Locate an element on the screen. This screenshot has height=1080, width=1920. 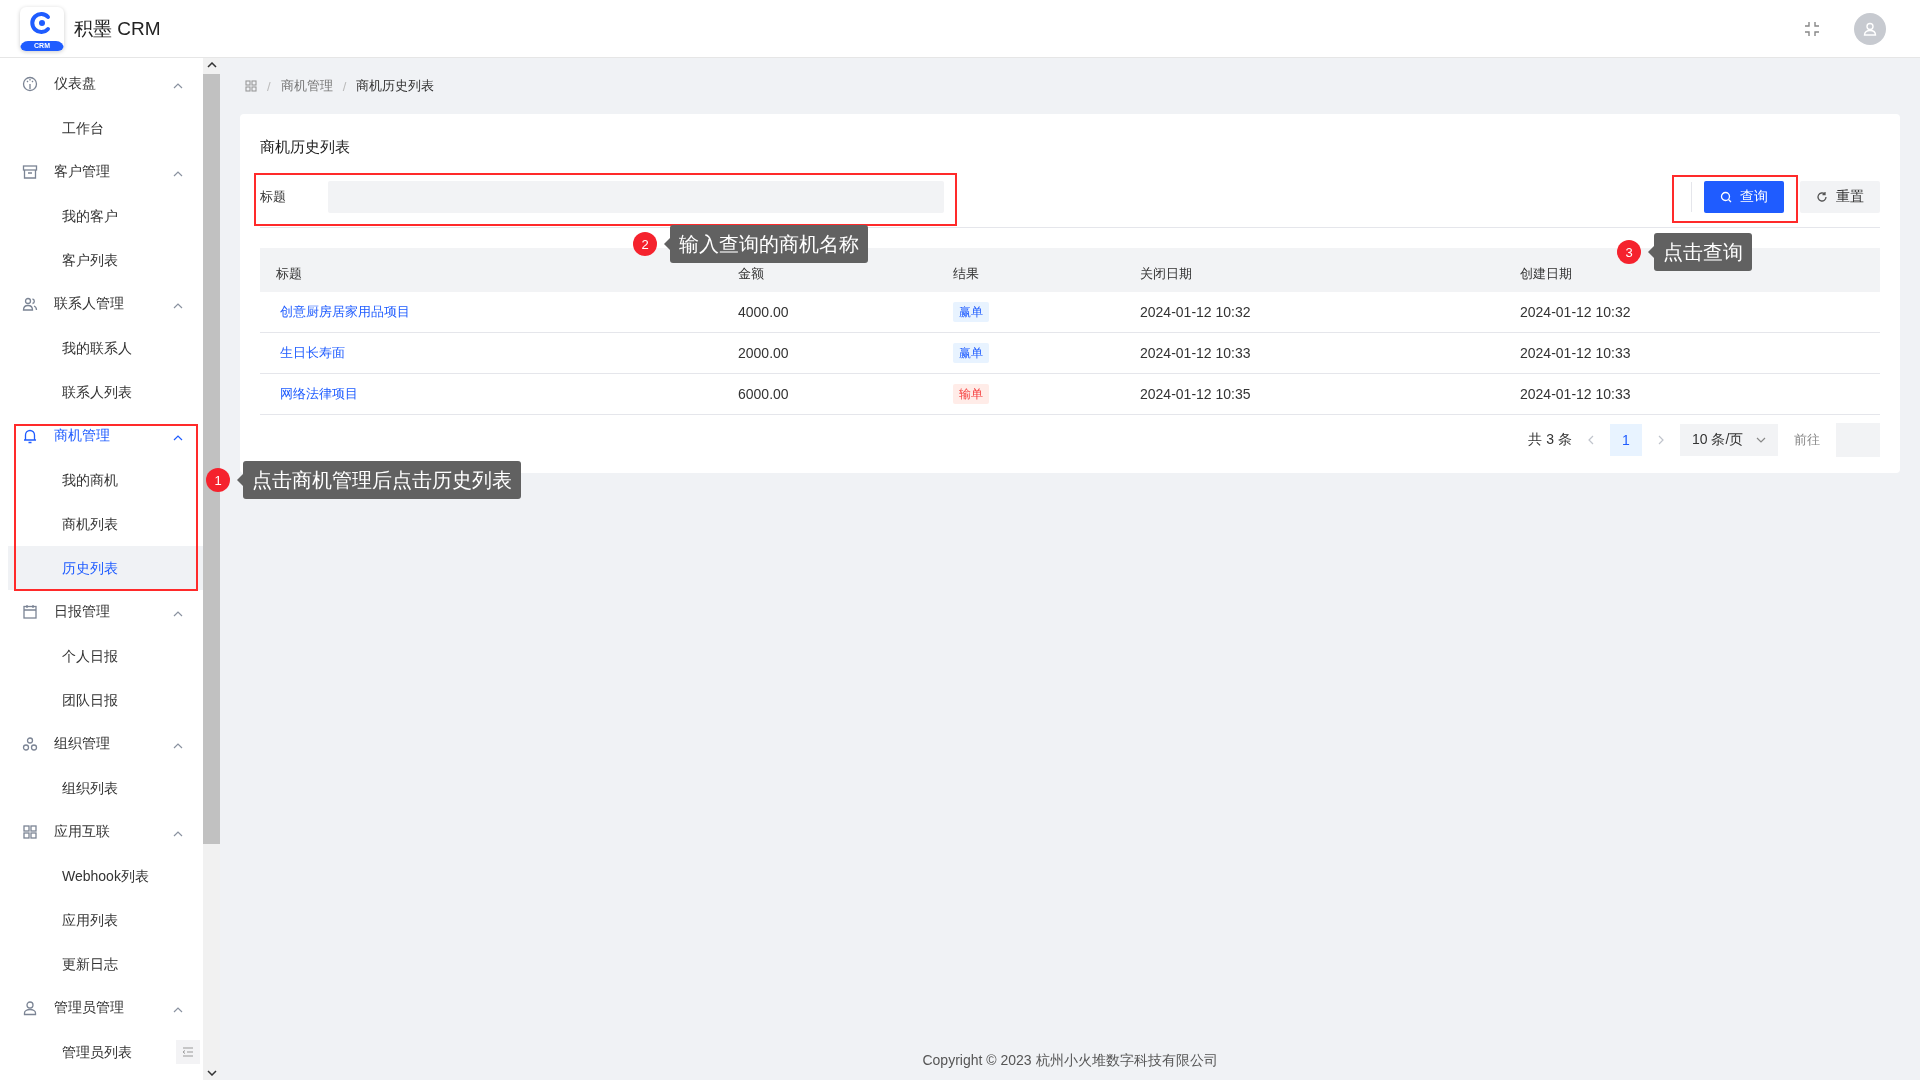
menu-group: 日报管理 is located at coordinates (101, 612).